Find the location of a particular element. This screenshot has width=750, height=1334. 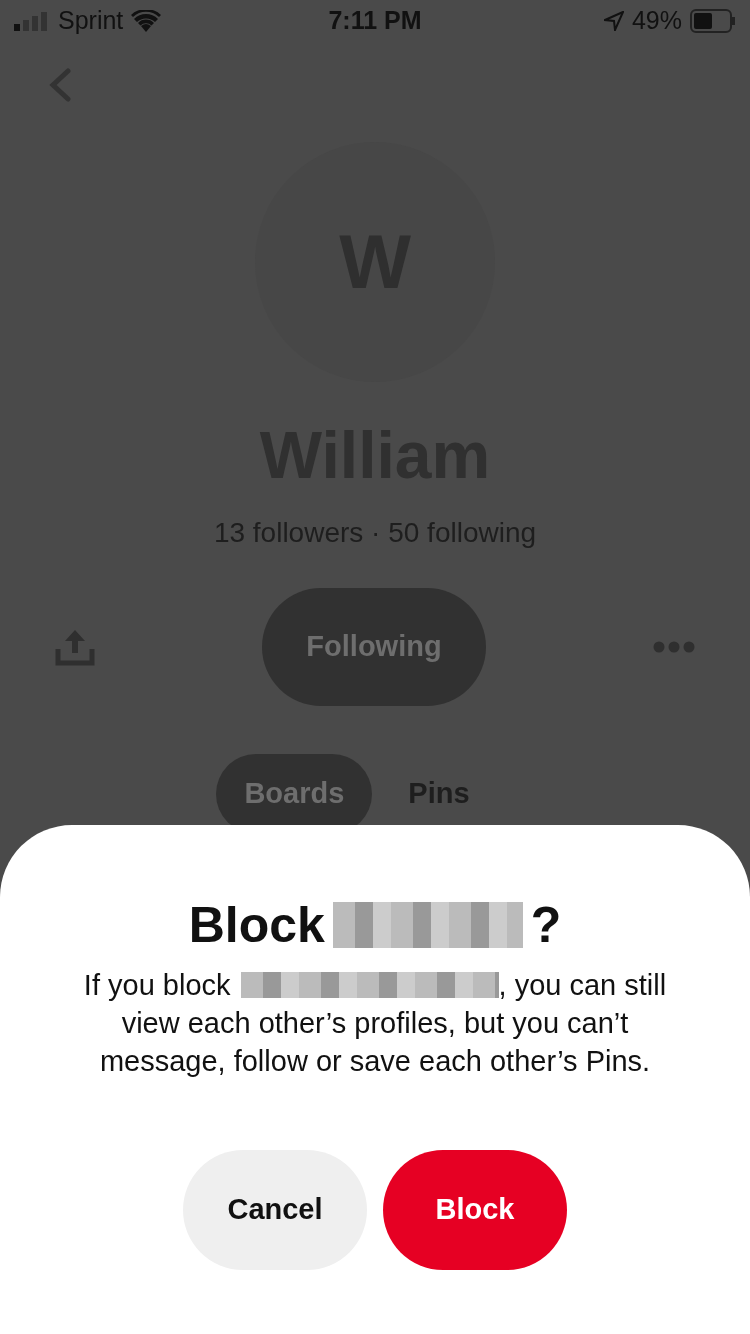

dialog-title-end: ? is located at coordinates (546, 925).